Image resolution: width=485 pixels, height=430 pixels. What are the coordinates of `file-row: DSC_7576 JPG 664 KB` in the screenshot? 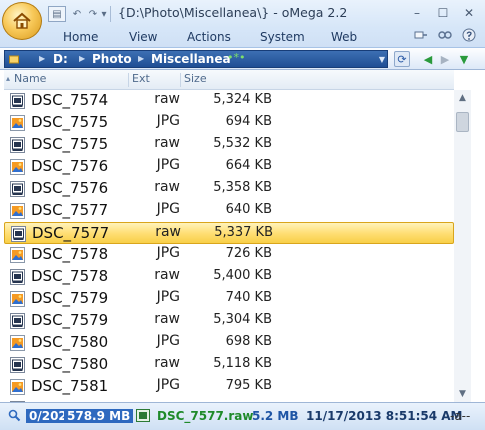 It's located at (229, 167).